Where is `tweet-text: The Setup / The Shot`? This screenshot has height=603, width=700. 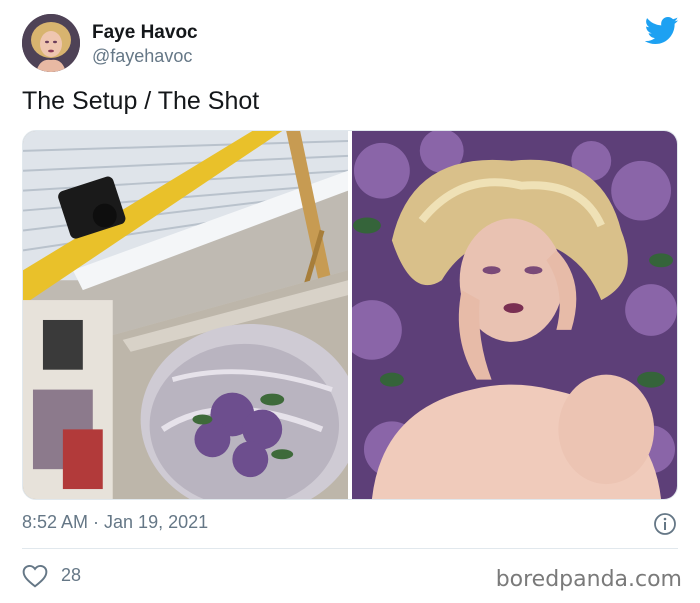
tweet-text: The Setup / The Shot is located at coordinates (141, 101).